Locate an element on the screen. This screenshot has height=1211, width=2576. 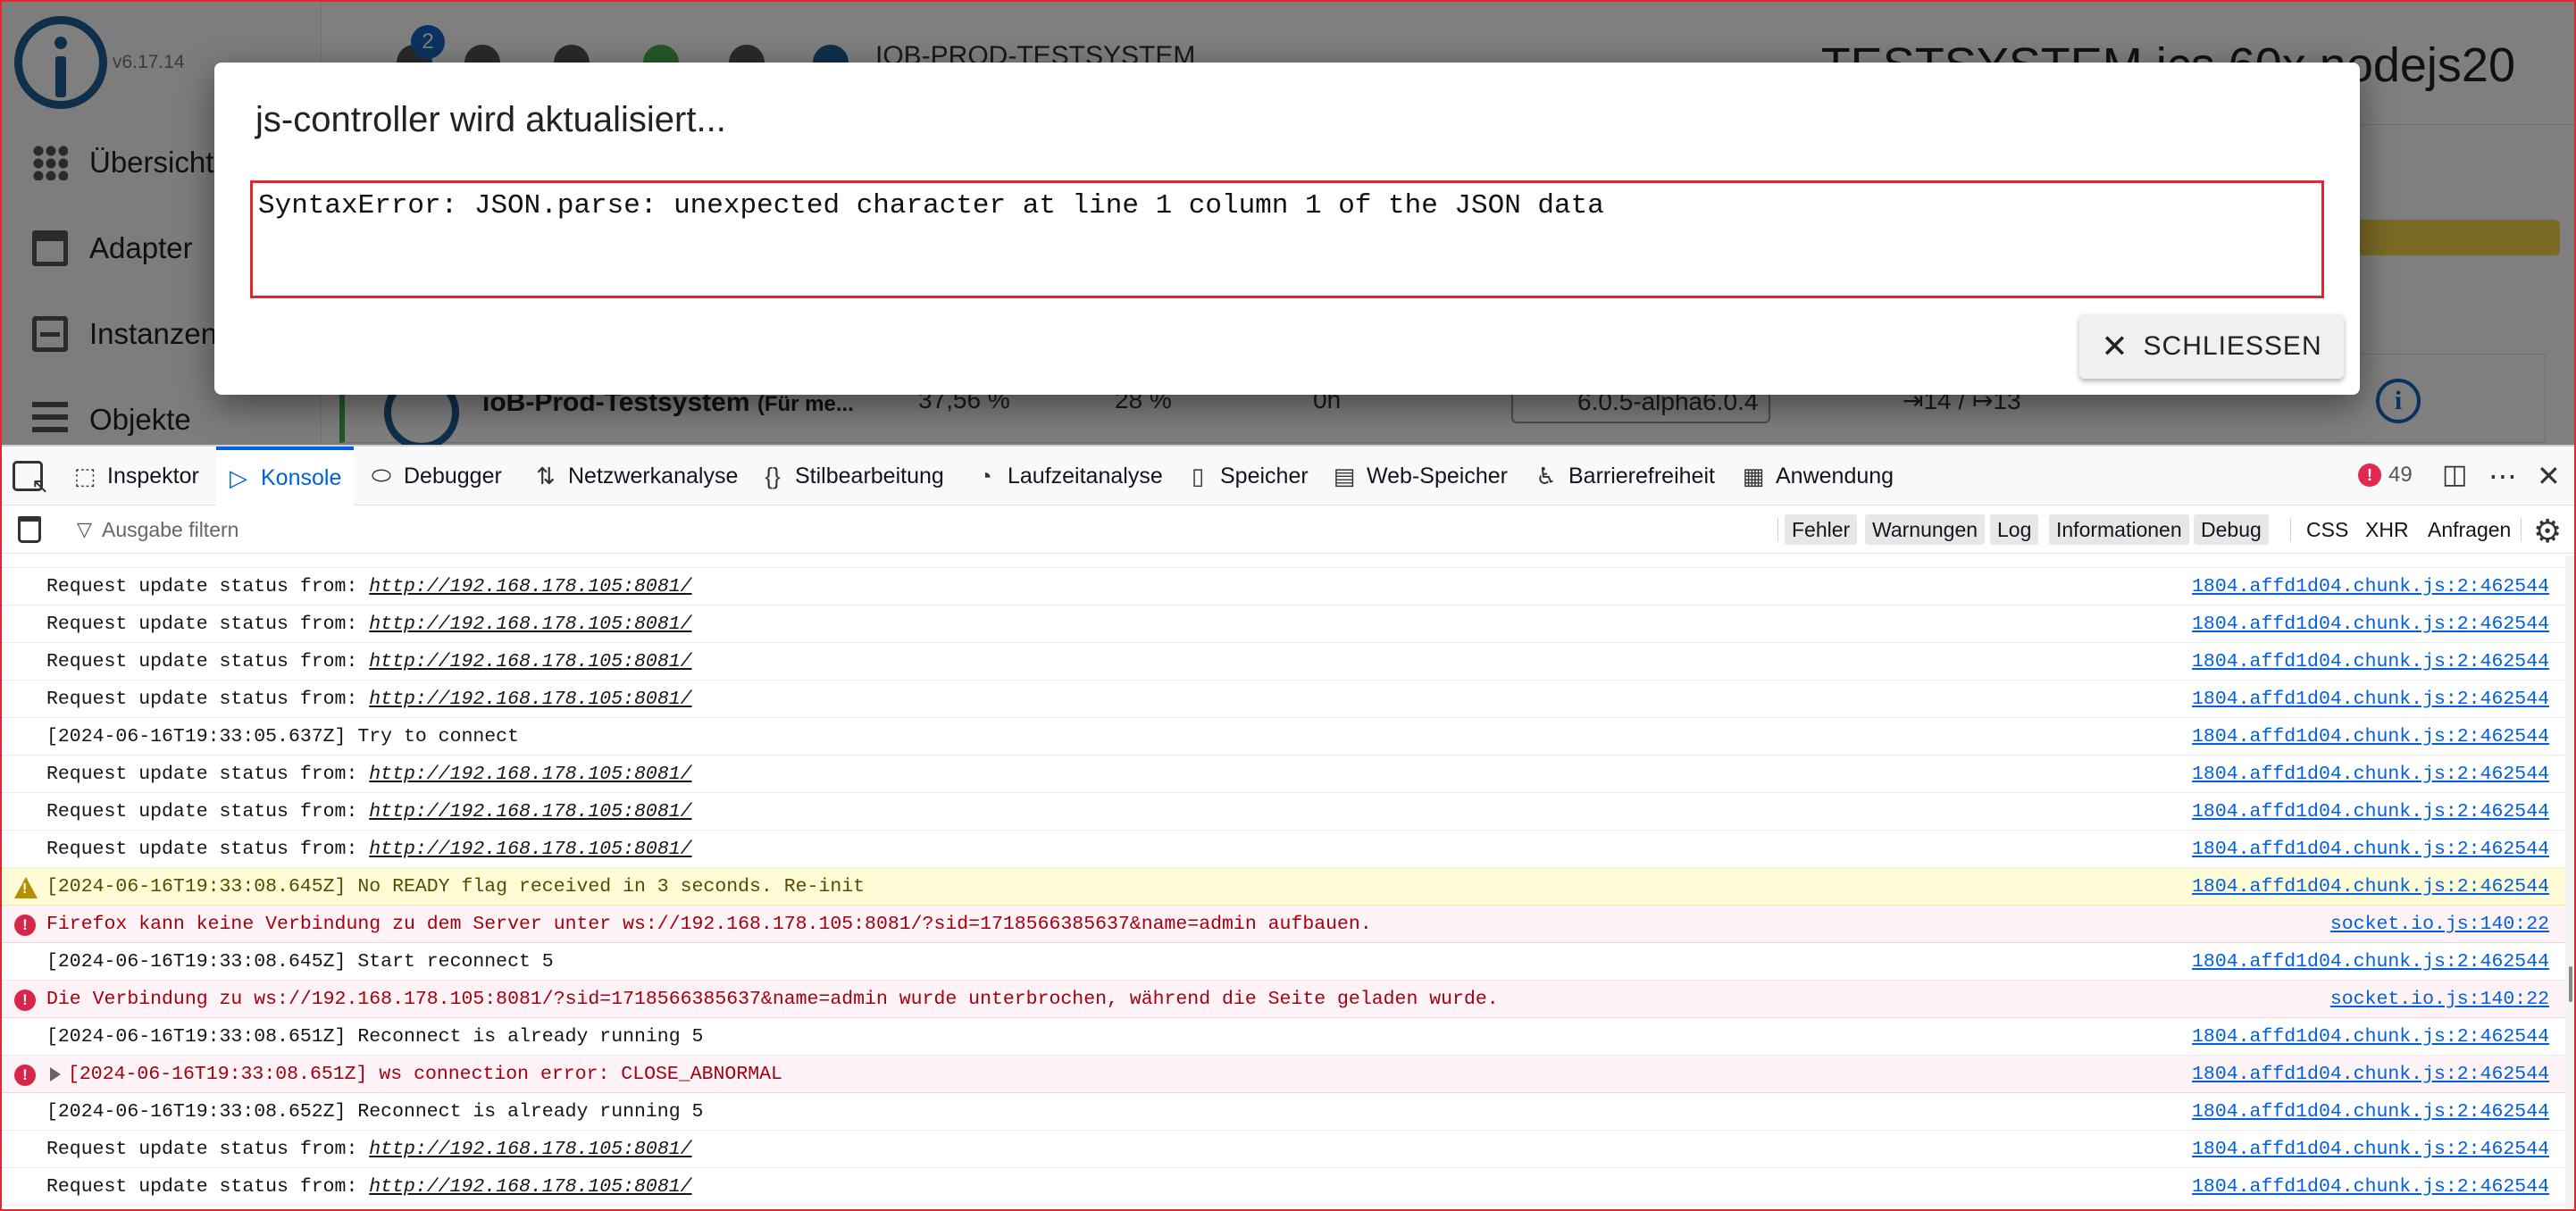
tab-laufzeitanalyse: ◔ Laufzeitanalyse is located at coordinates (1068, 476).